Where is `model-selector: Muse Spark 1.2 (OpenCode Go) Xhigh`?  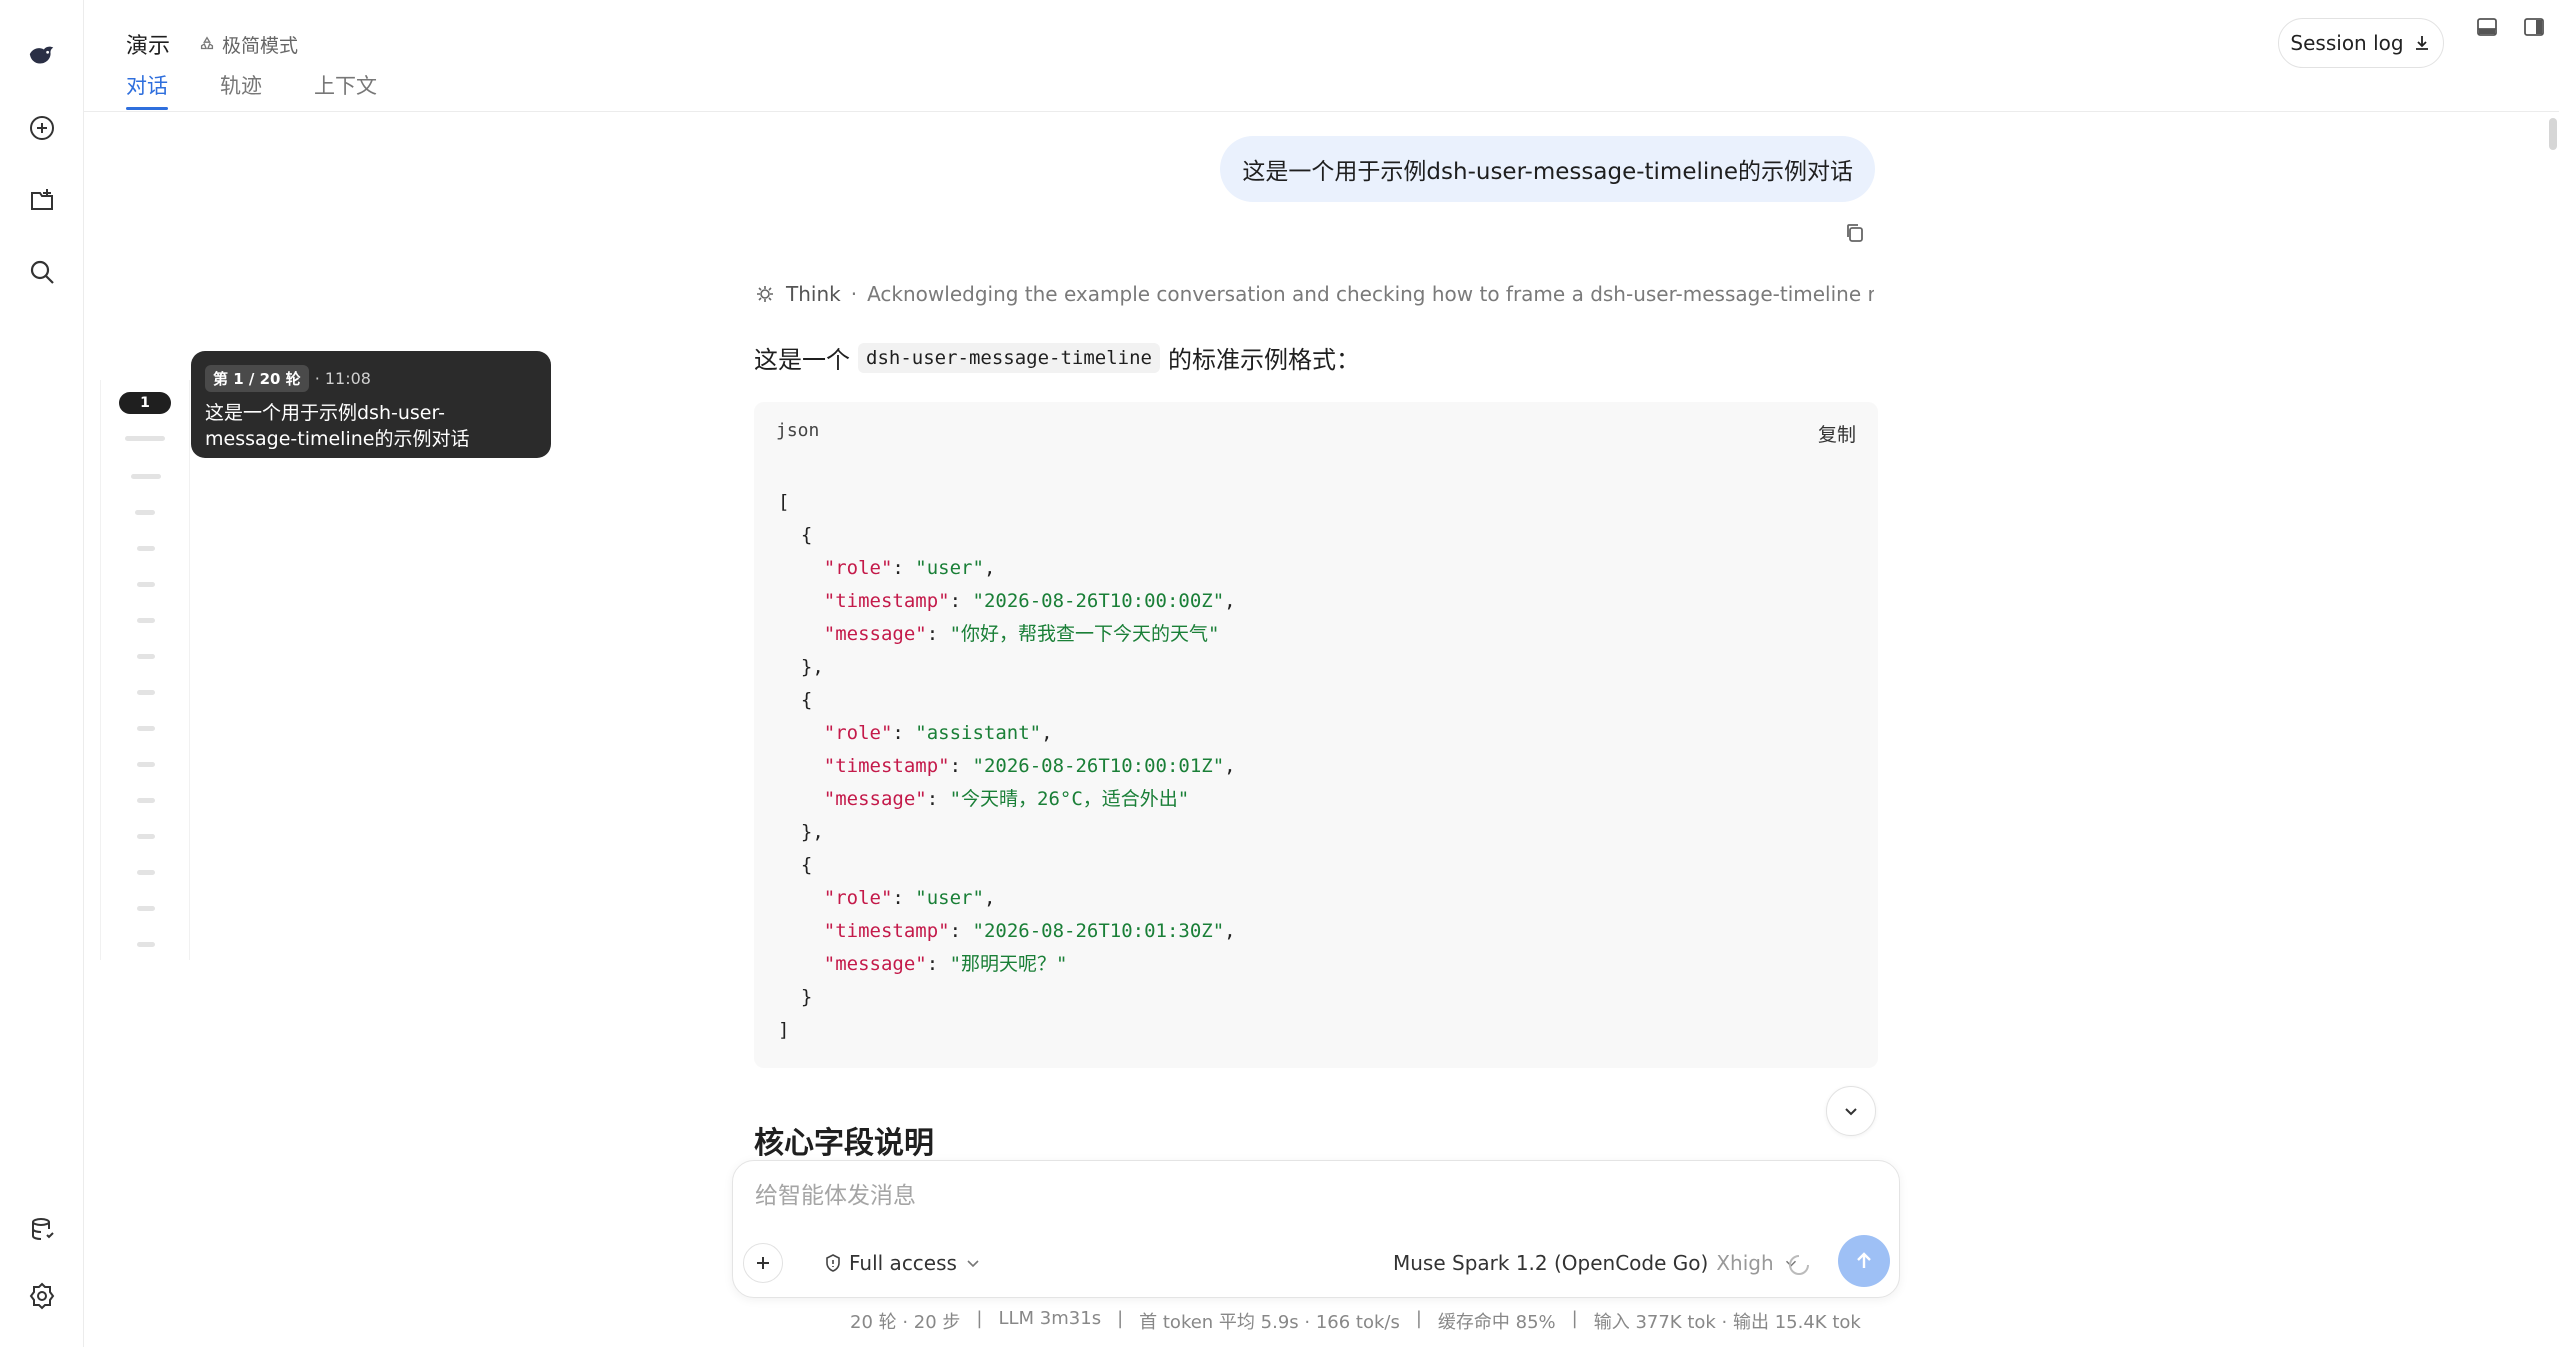
model-selector: Muse Spark 1.2 (OpenCode Go) Xhigh is located at coordinates (1596, 1263).